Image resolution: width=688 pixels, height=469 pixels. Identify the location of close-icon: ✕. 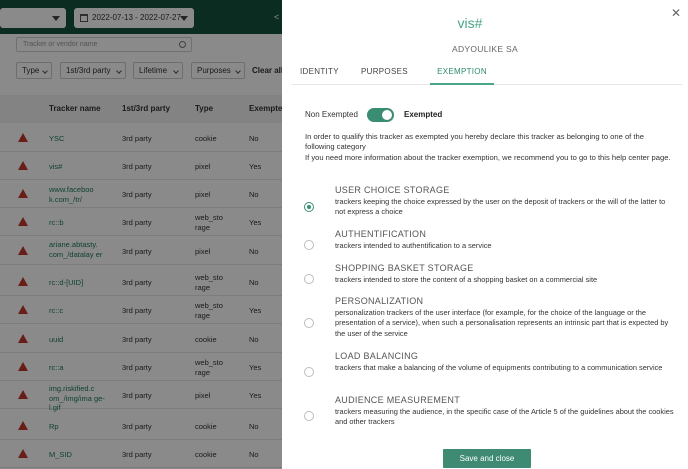
(676, 13).